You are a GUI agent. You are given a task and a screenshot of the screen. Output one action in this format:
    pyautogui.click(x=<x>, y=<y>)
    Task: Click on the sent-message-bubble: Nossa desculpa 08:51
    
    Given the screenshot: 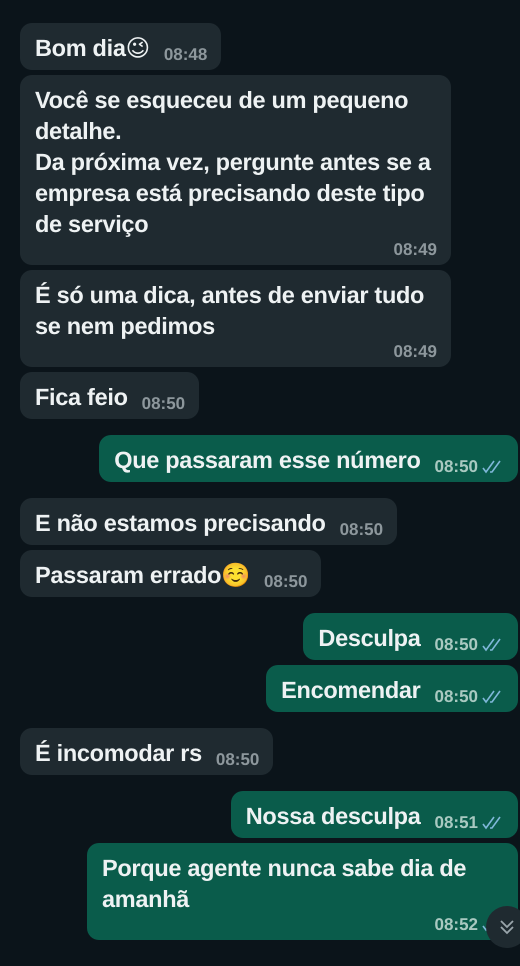 What is the action you would take?
    pyautogui.click(x=374, y=814)
    